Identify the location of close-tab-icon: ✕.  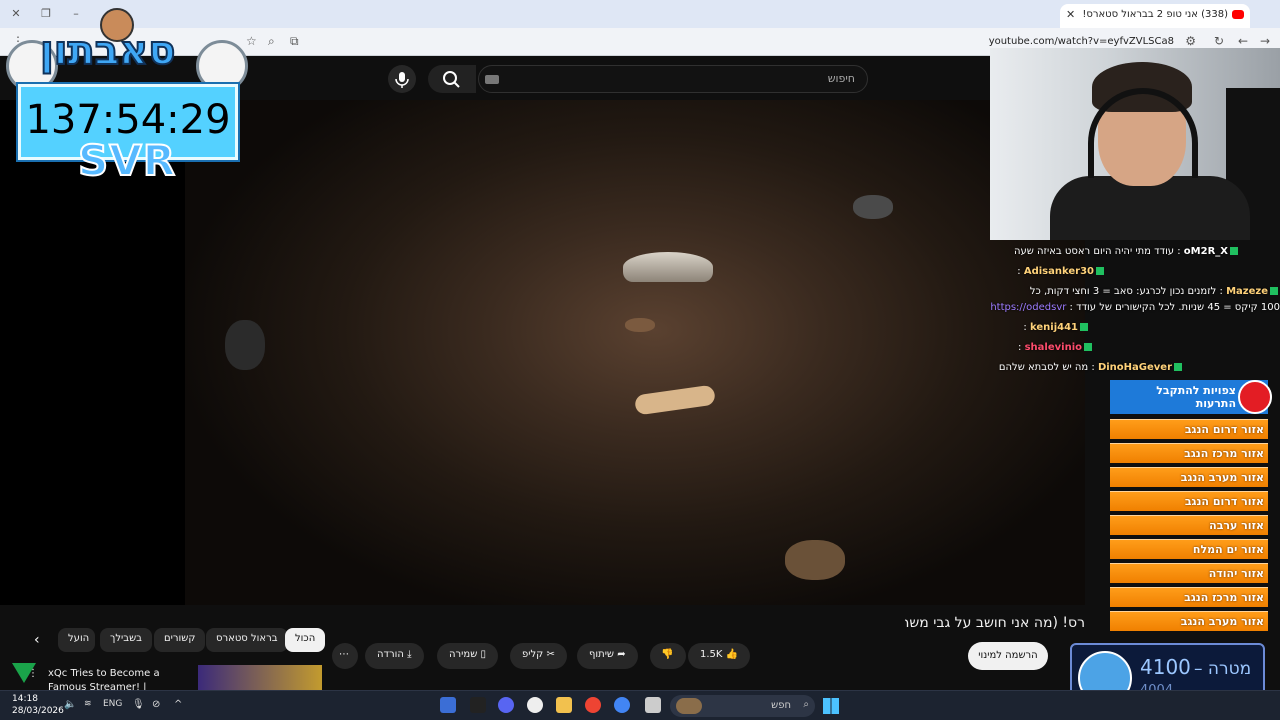
(1070, 14).